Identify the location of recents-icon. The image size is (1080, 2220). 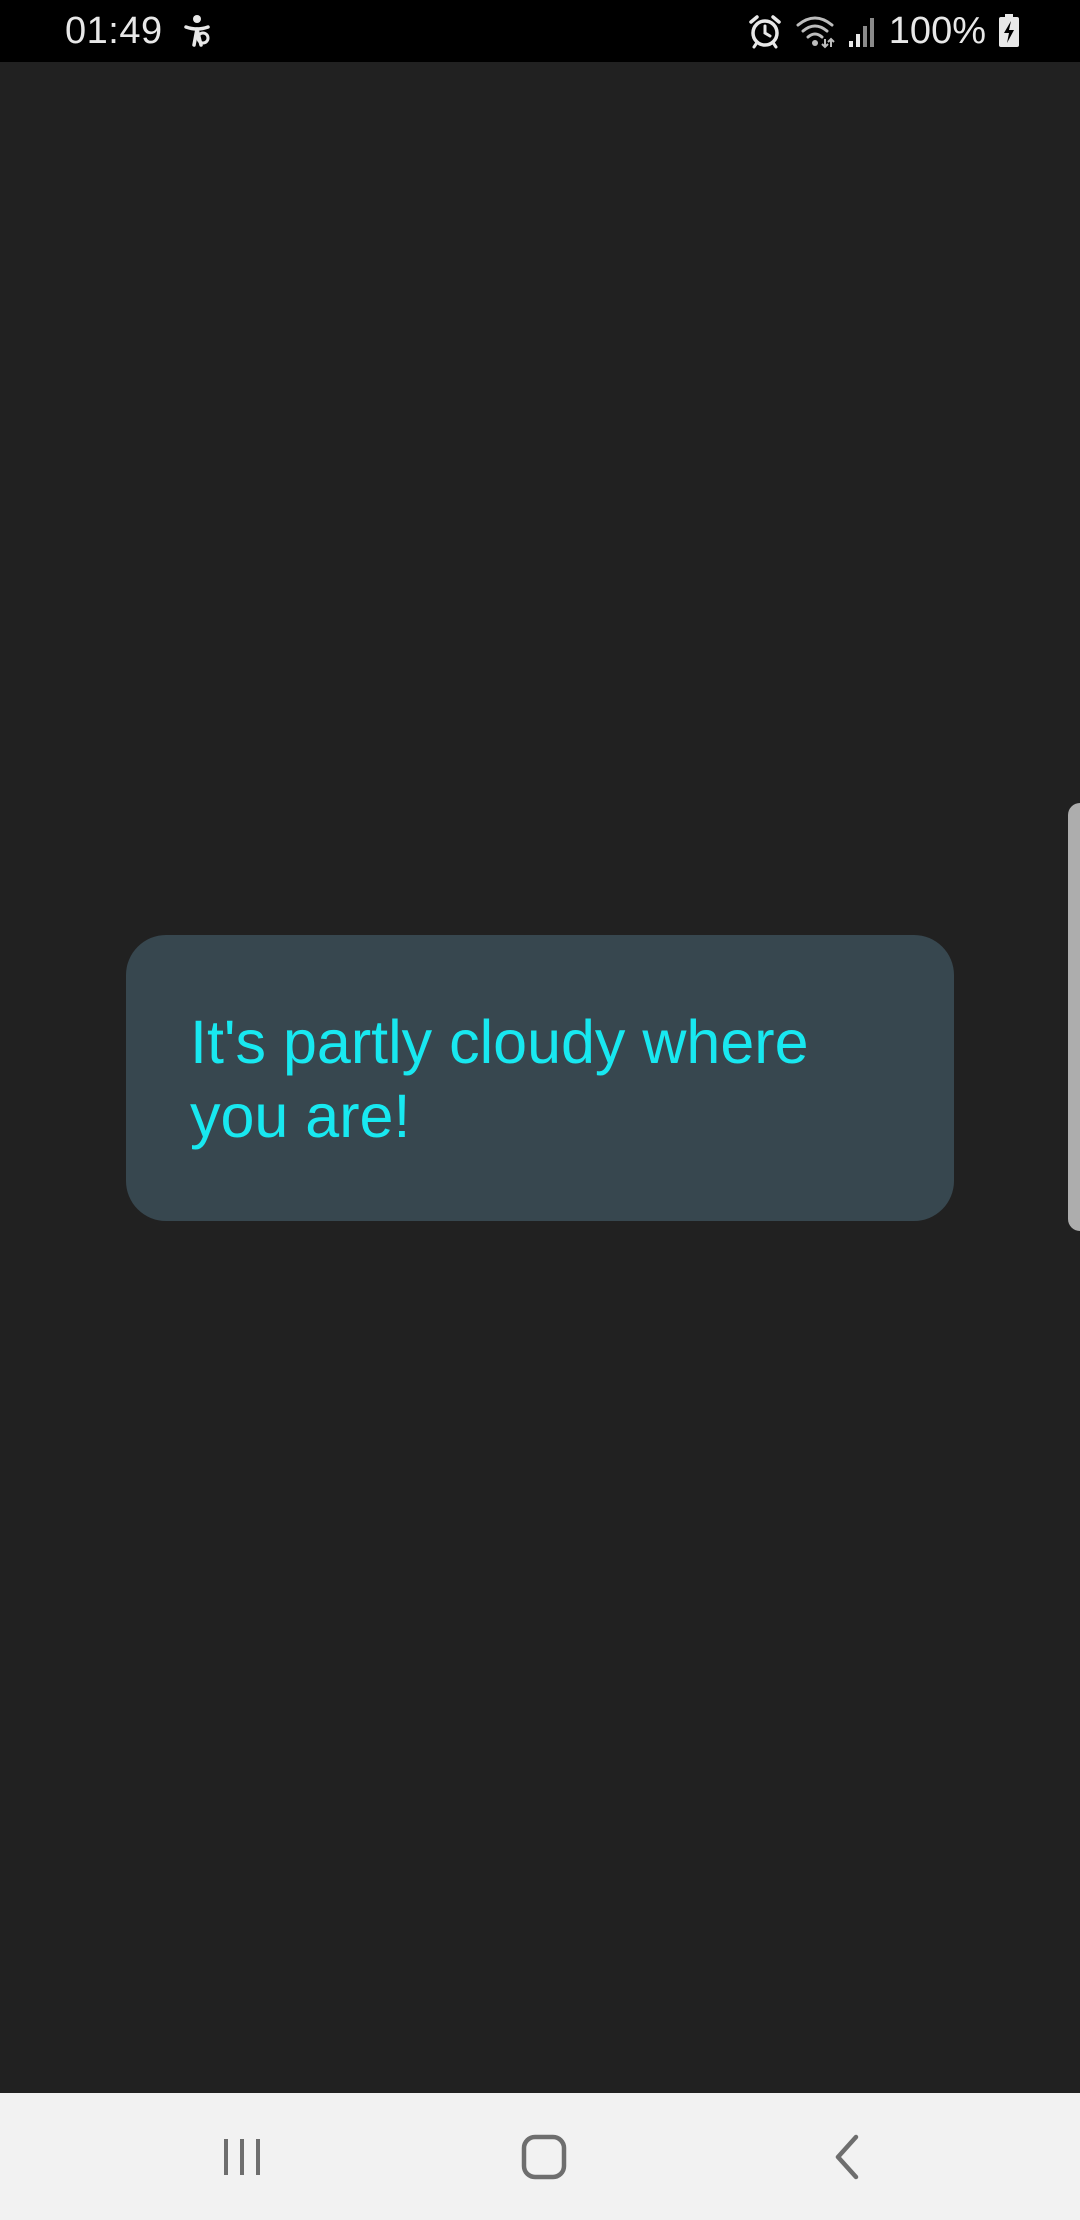
(242, 2157).